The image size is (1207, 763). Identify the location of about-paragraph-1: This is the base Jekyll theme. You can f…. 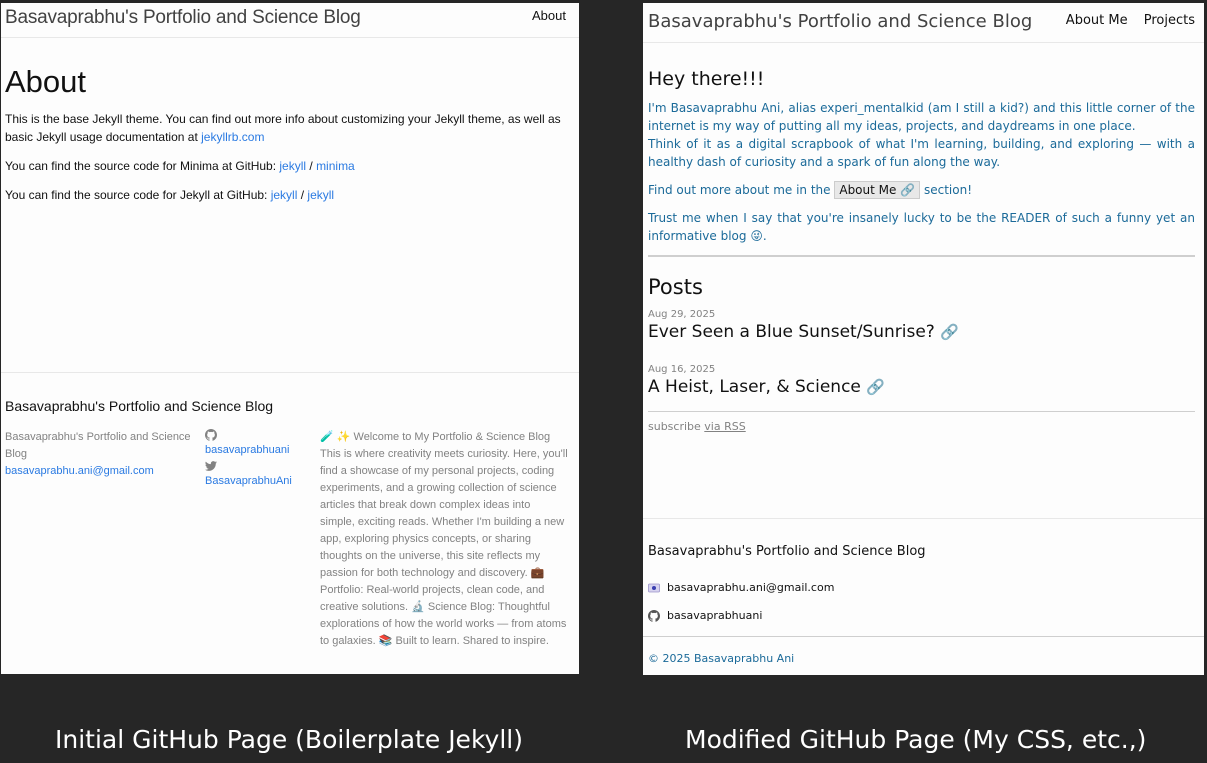
(283, 128).